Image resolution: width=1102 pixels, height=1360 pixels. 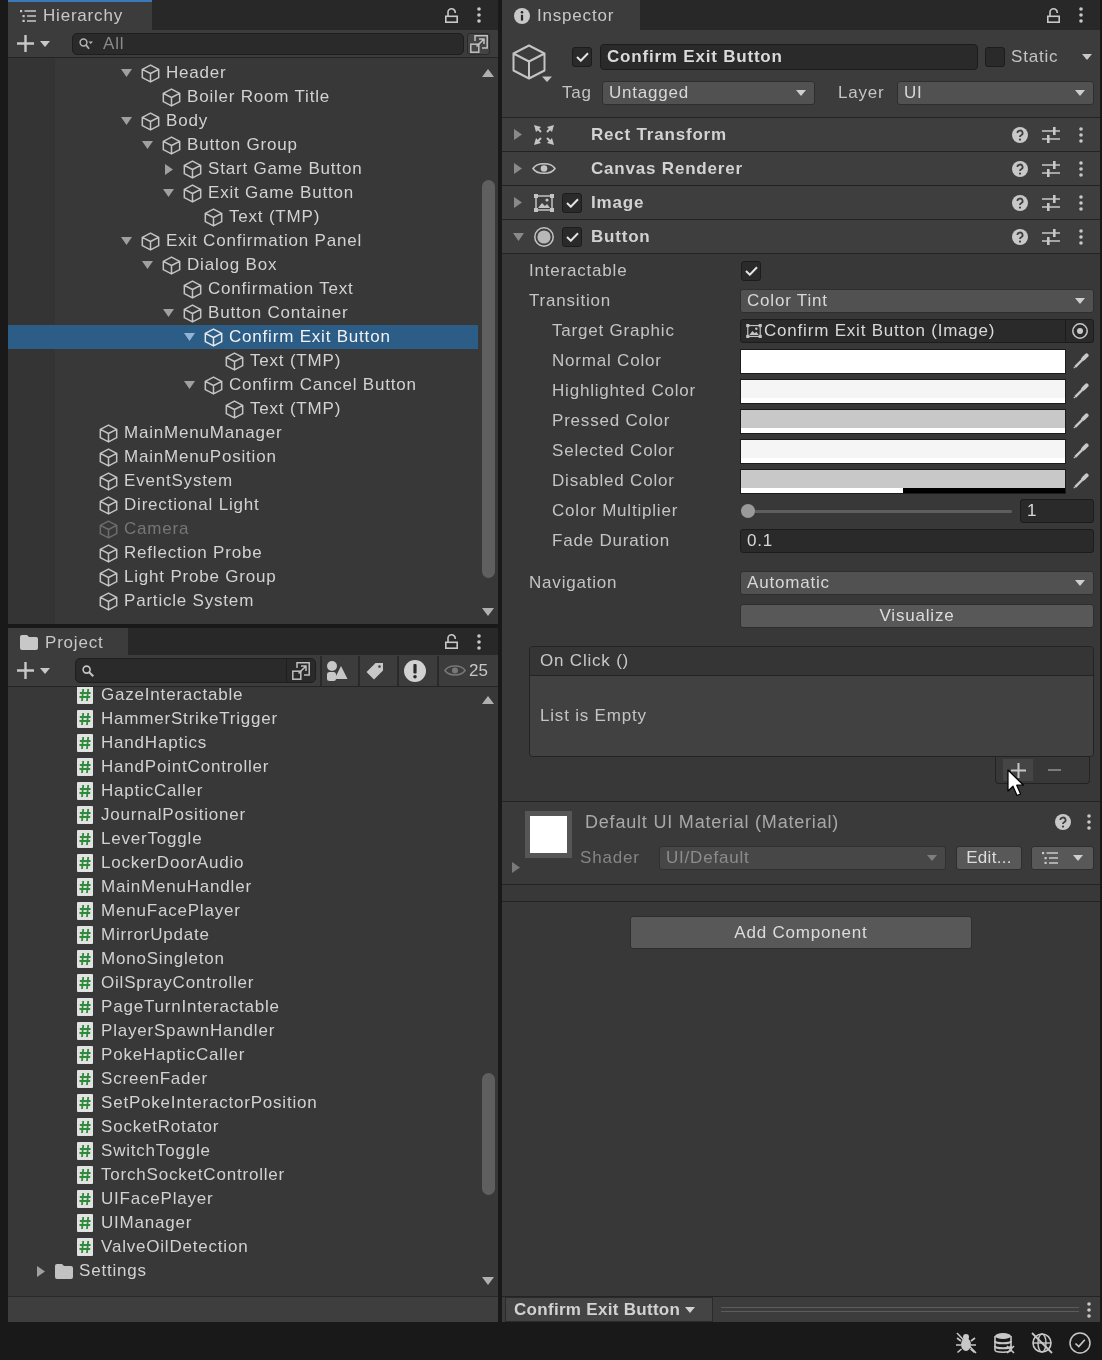 I want to click on file-item: MonoSingleton, so click(x=243, y=959).